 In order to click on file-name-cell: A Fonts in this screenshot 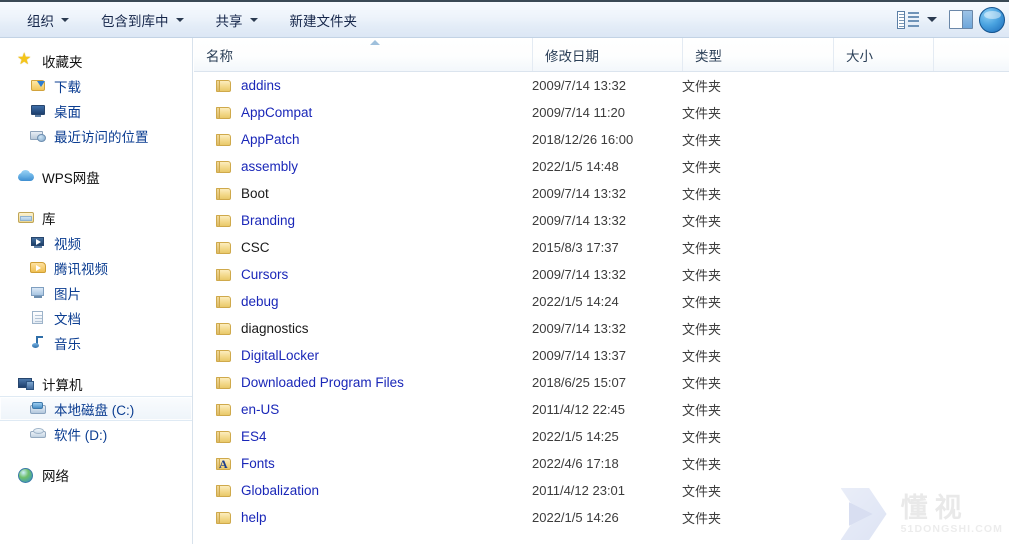, I will do `click(363, 463)`.